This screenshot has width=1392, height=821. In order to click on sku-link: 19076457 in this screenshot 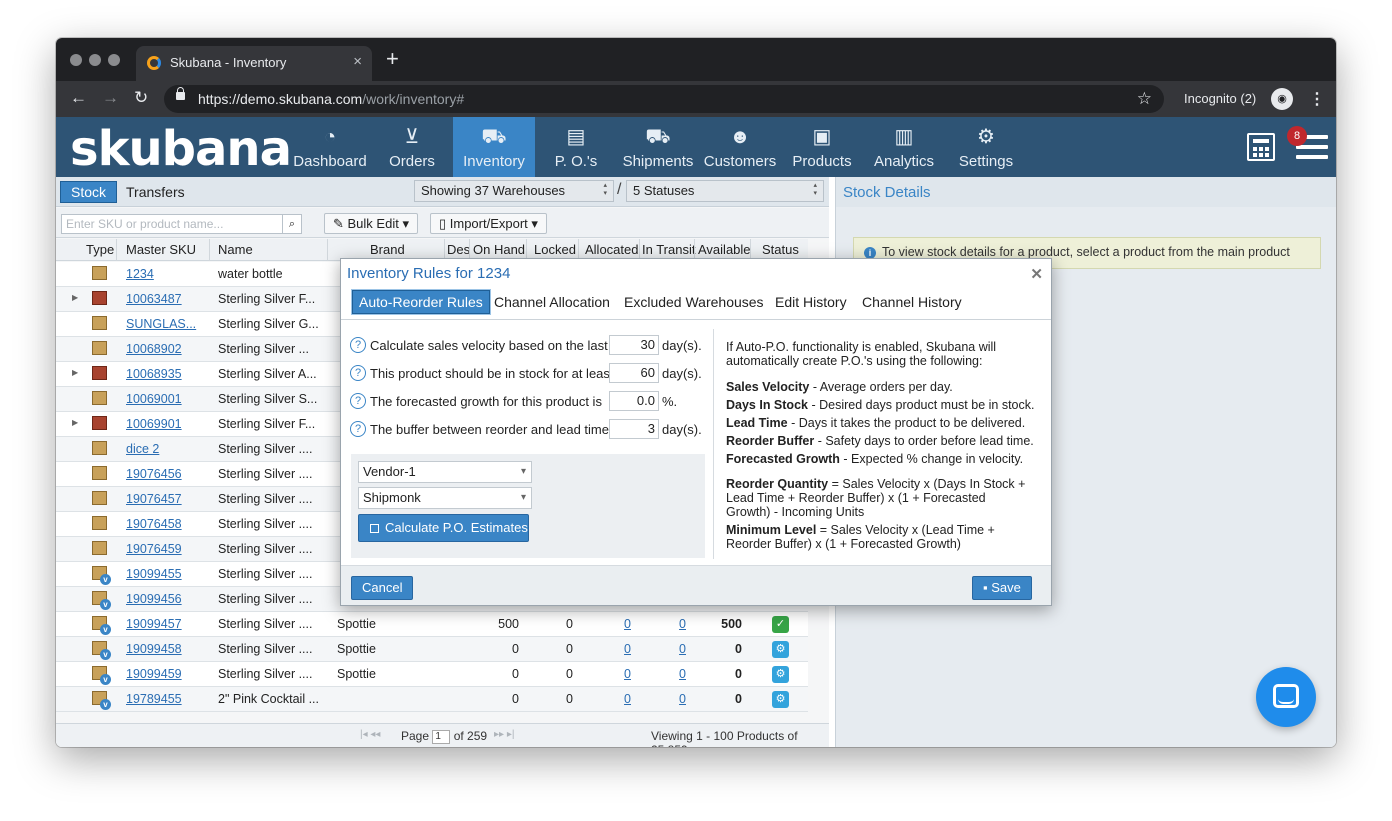, I will do `click(166, 499)`.